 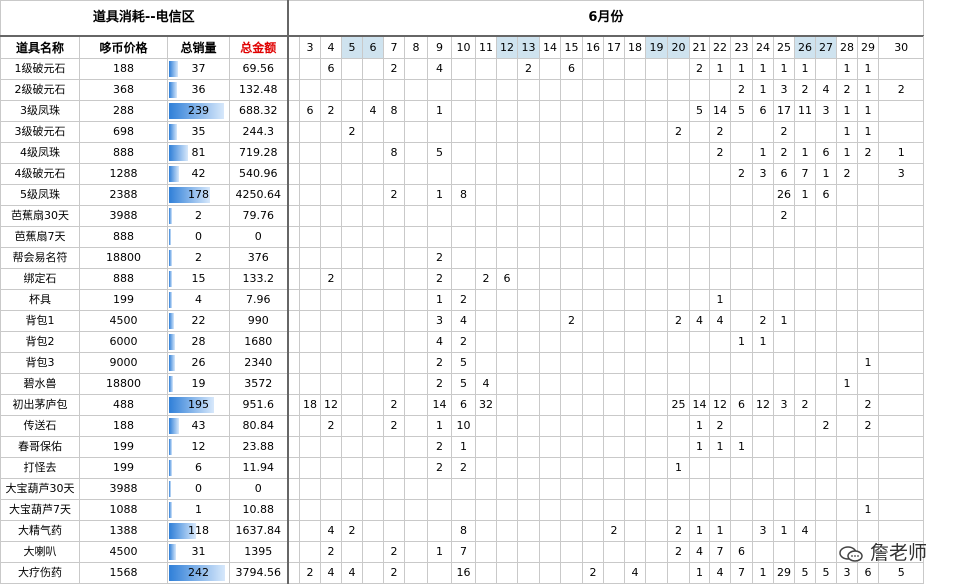 I want to click on header-day: 30, so click(x=901, y=47).